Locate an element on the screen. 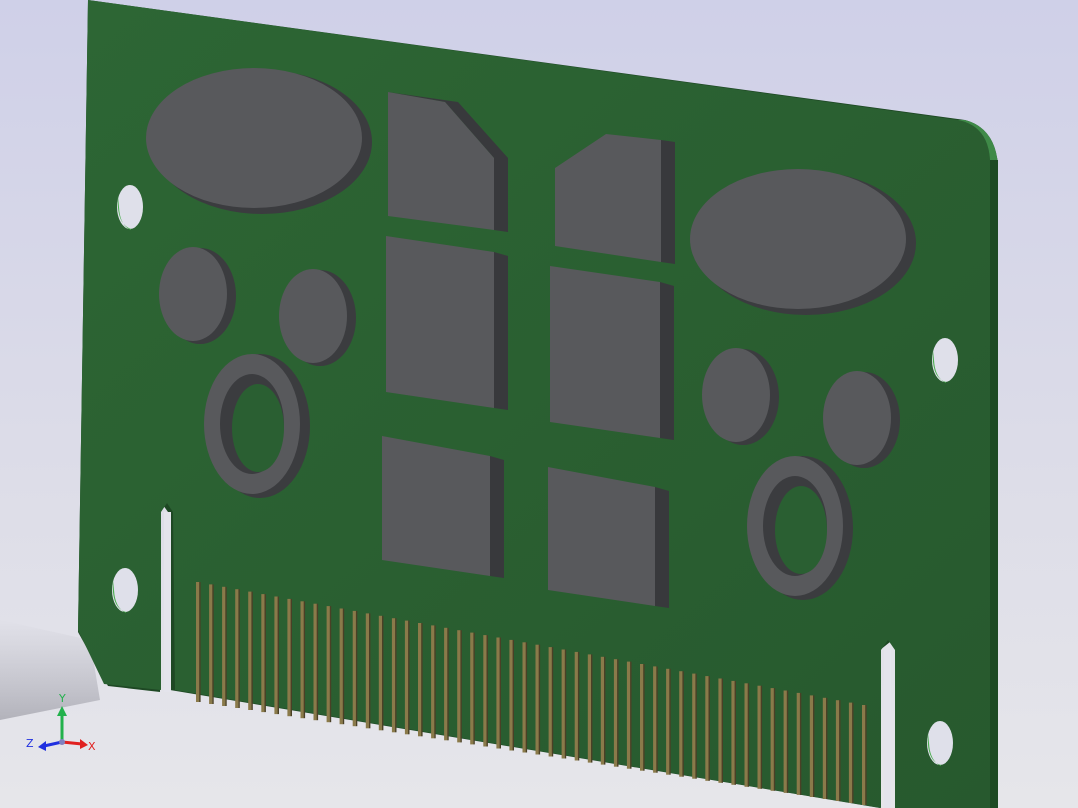 This screenshot has height=808, width=1078. pcb-right-side is located at coordinates (994, 484).